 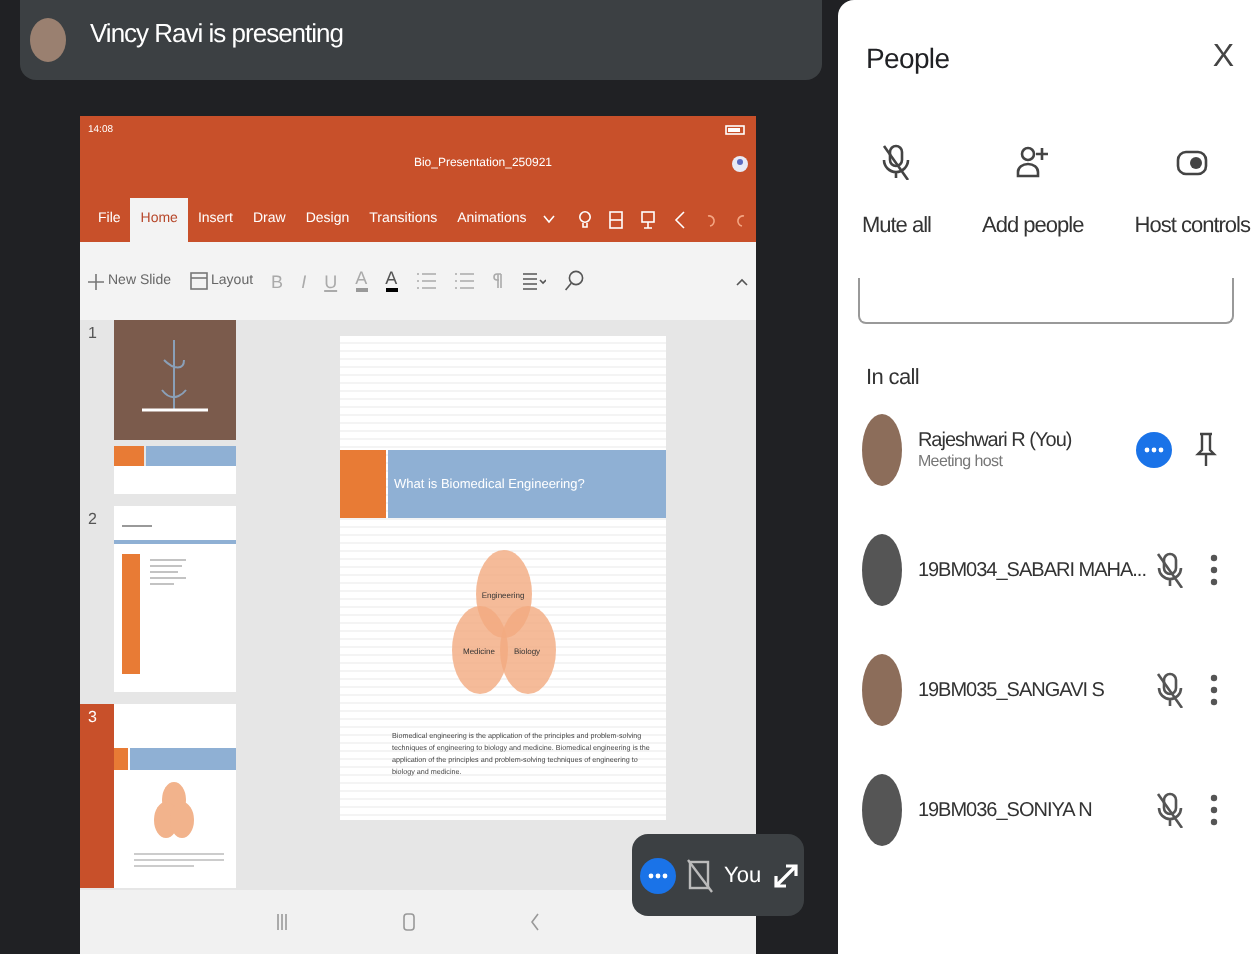 I want to click on document-icon, so click(x=616, y=220).